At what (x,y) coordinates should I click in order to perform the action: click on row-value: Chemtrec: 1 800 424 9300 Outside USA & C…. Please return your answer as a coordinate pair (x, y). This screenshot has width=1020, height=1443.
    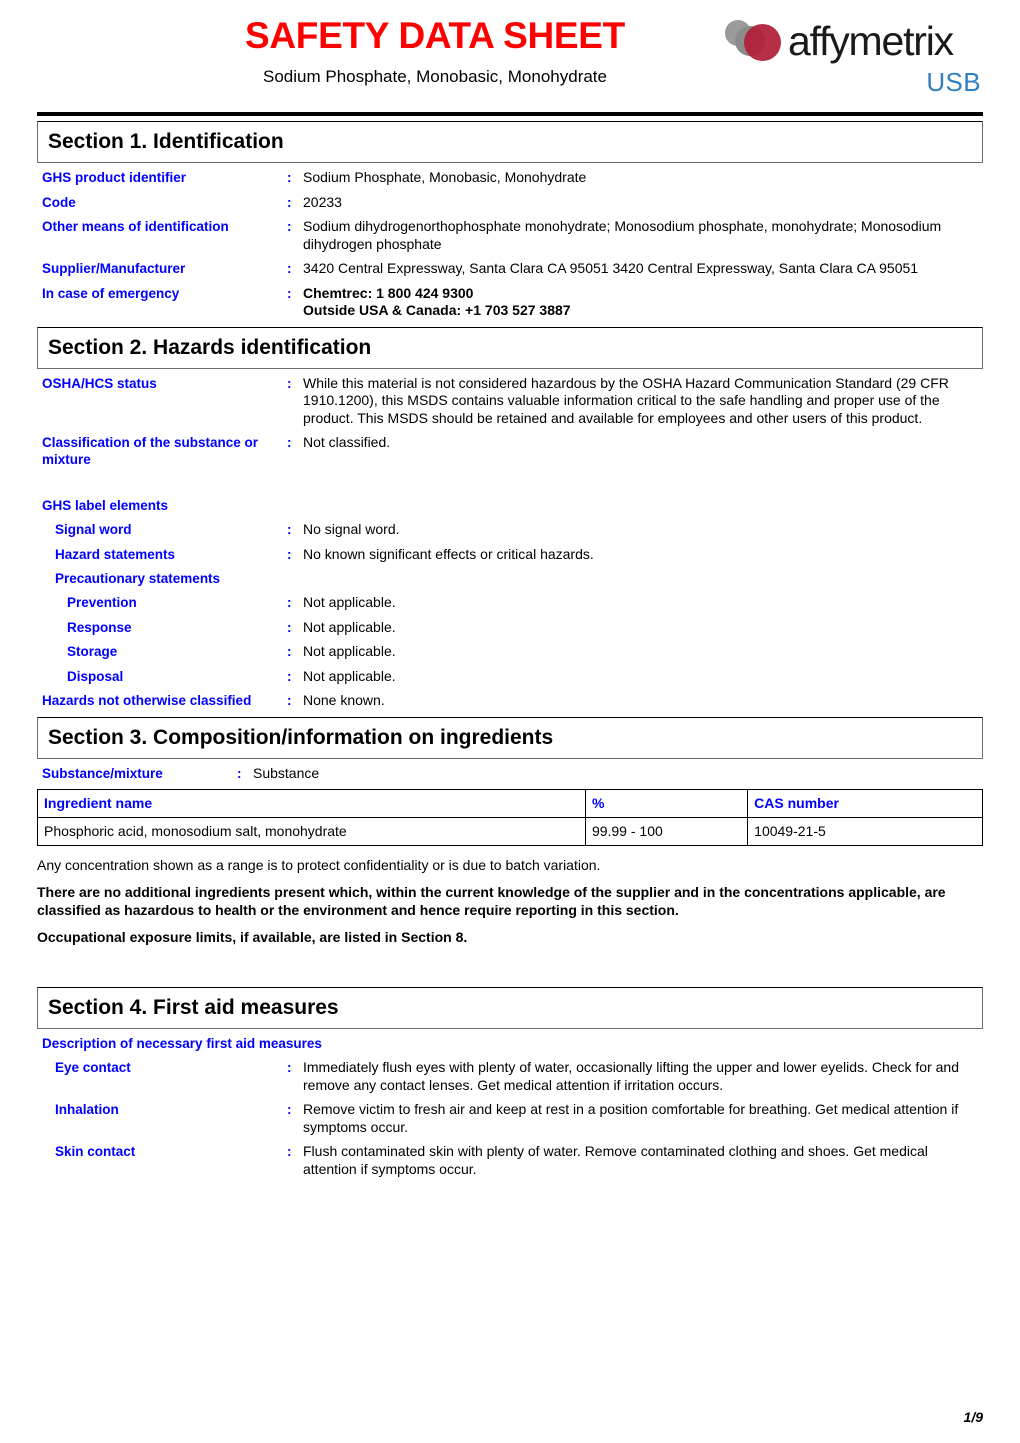
    Looking at the image, I should click on (633, 302).